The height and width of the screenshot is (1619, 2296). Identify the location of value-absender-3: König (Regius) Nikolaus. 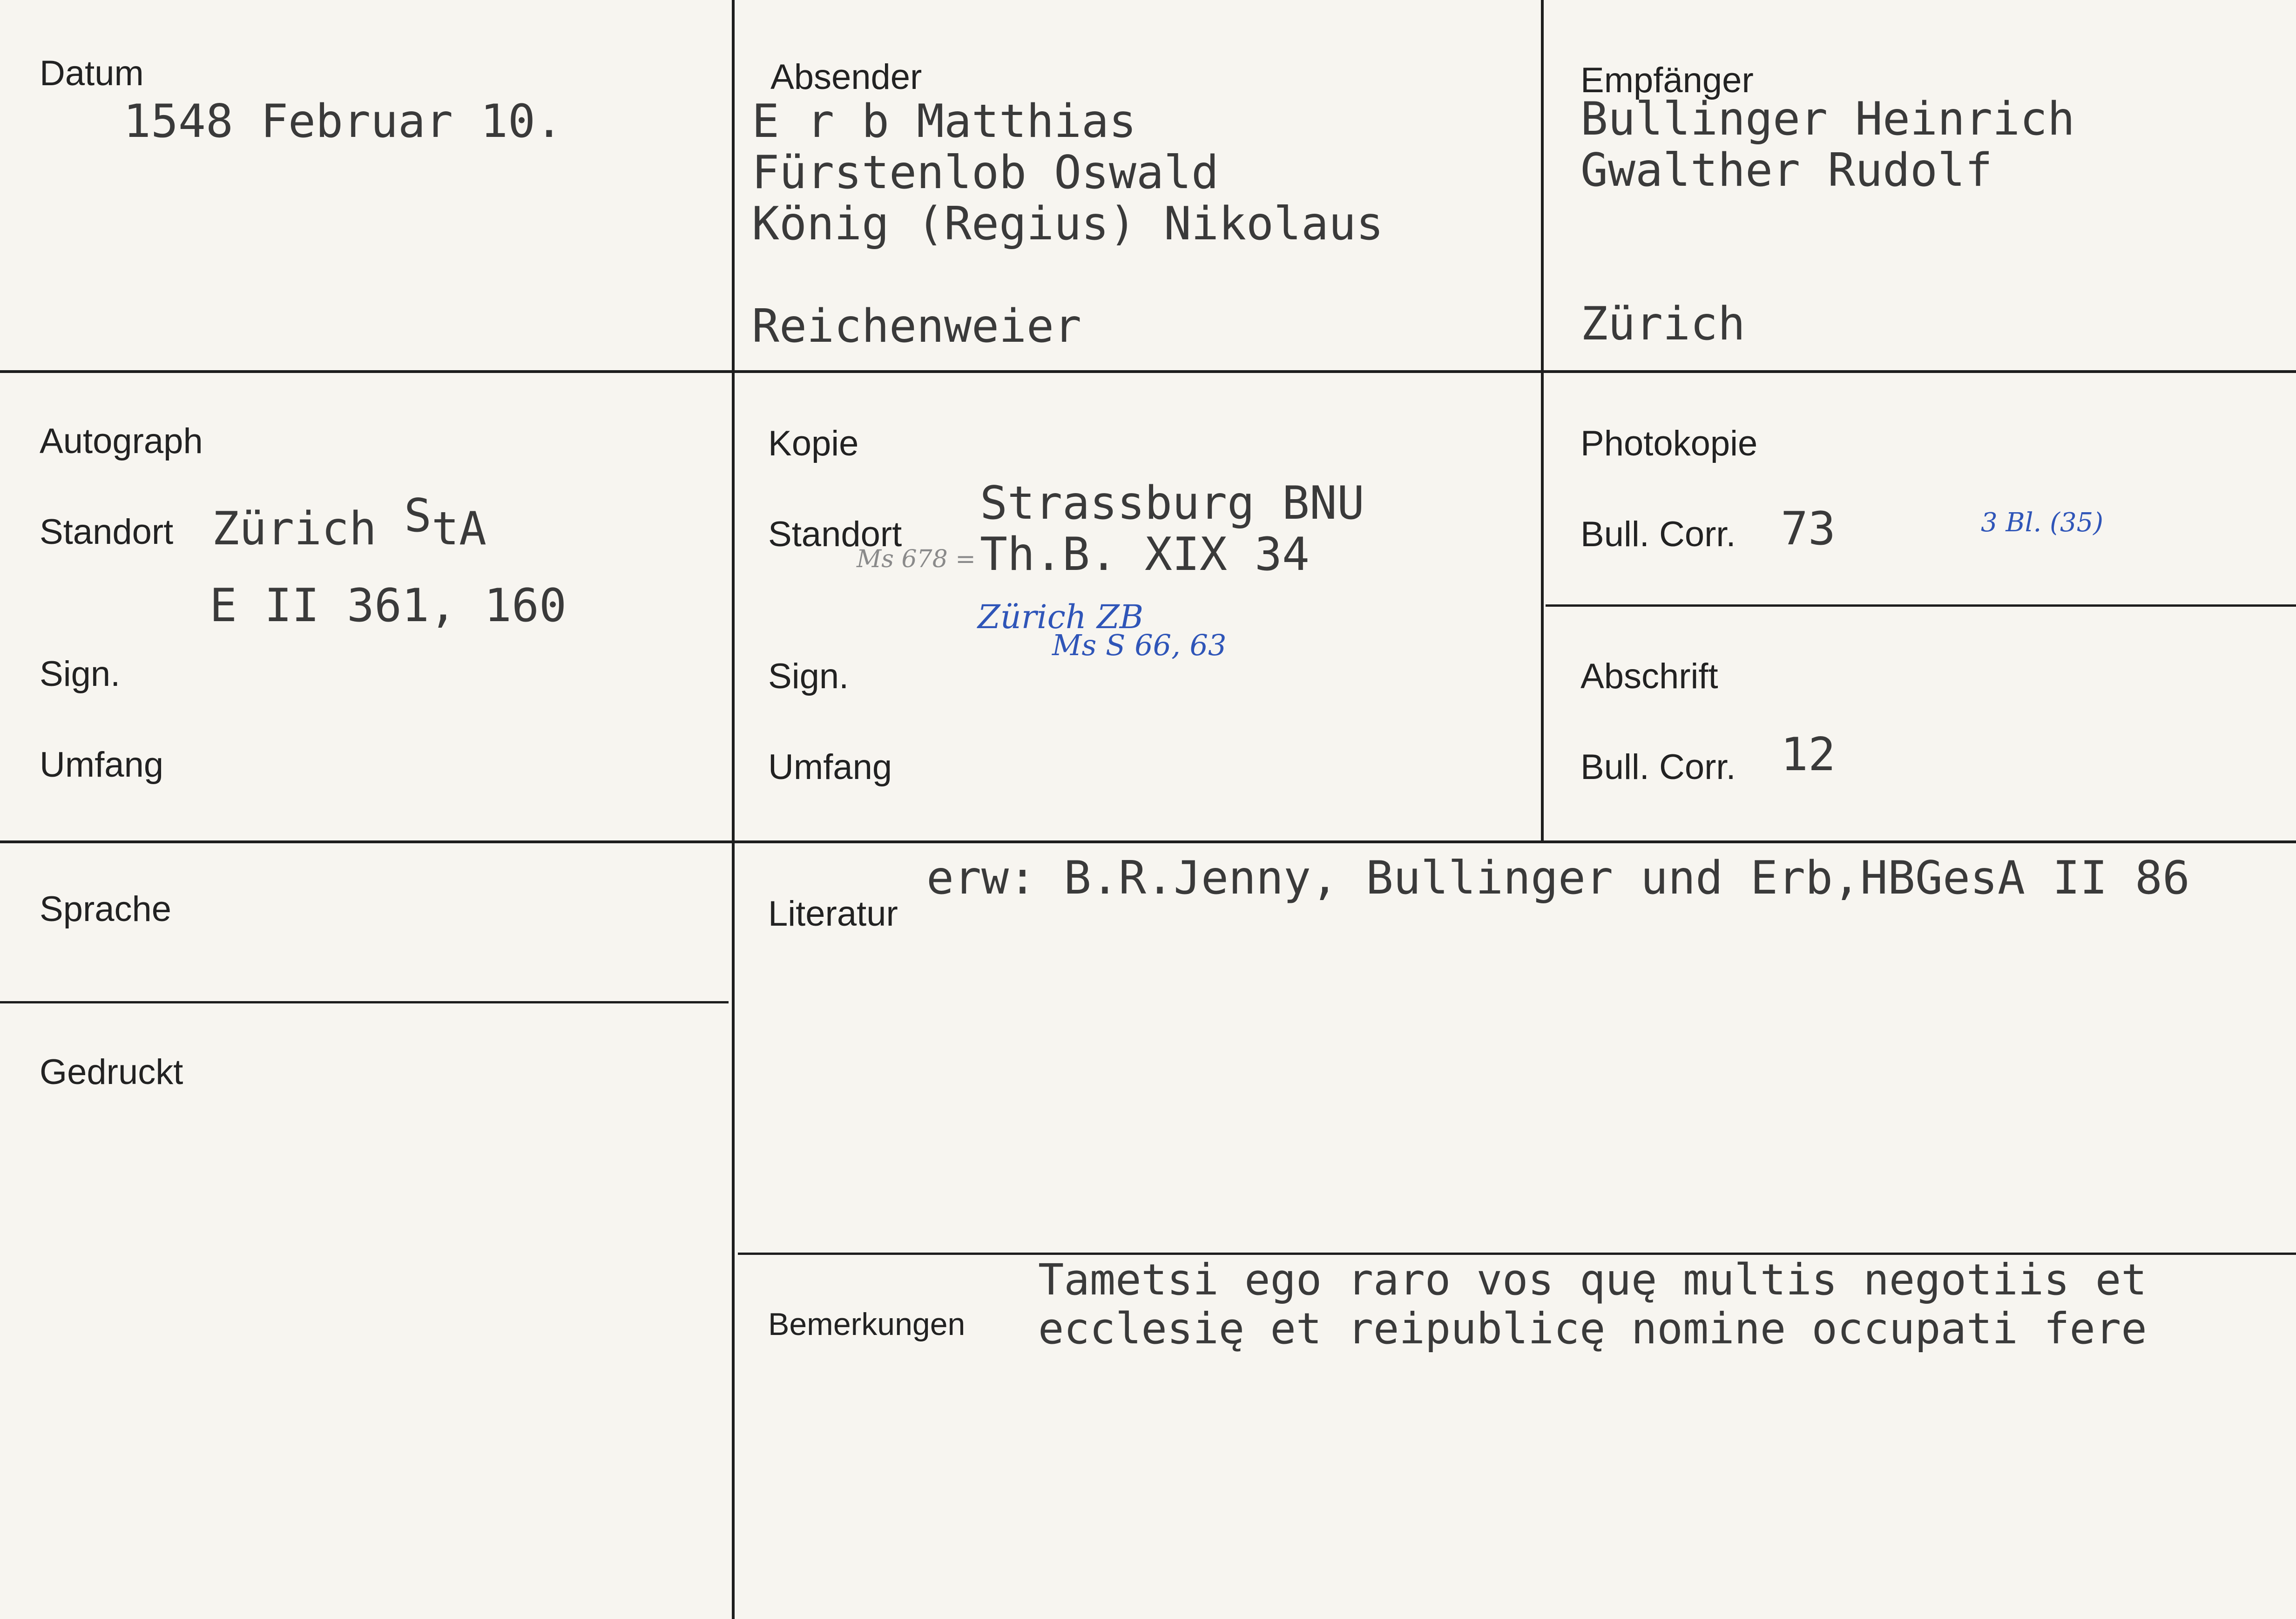
(1068, 224).